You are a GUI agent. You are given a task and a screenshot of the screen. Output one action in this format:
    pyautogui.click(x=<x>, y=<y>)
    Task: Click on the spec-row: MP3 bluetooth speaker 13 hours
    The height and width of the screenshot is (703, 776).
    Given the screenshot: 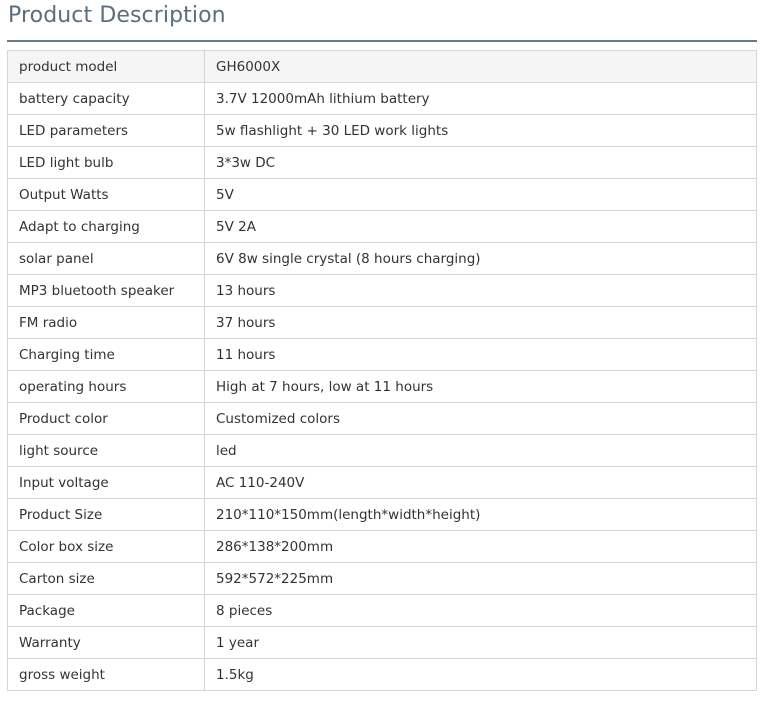 What is the action you would take?
    pyautogui.click(x=382, y=290)
    